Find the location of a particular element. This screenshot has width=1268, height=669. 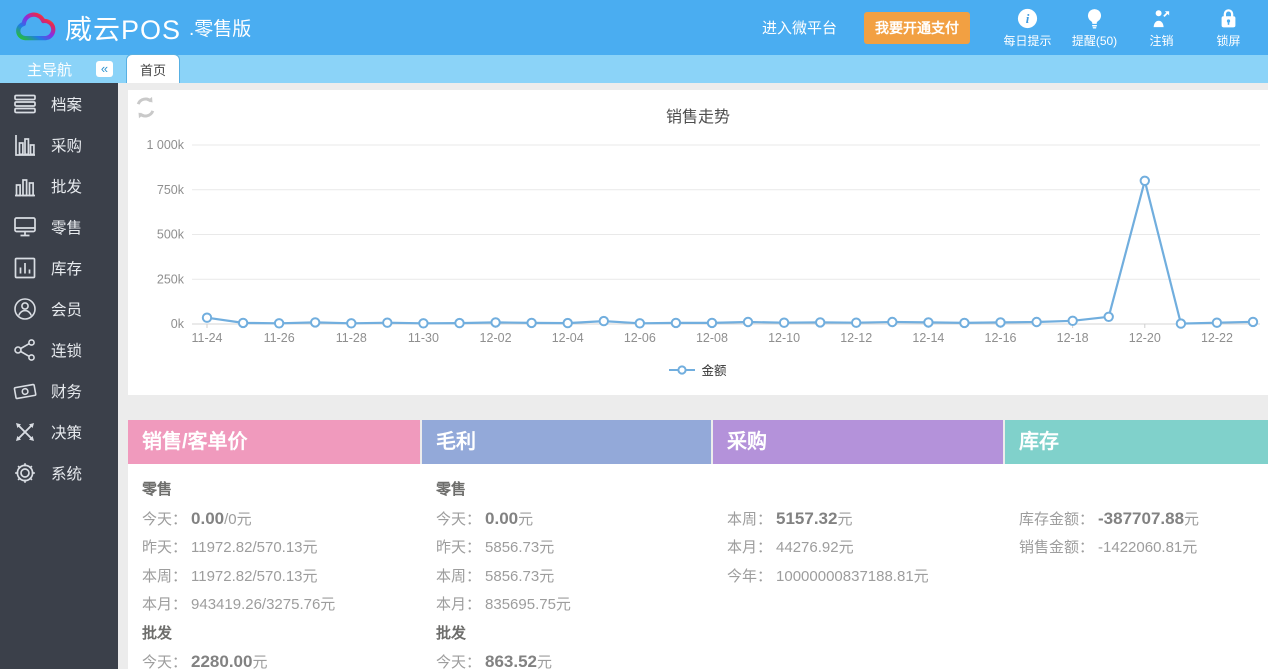

stat-row: 本周： 5157.32元 is located at coordinates (866, 520).